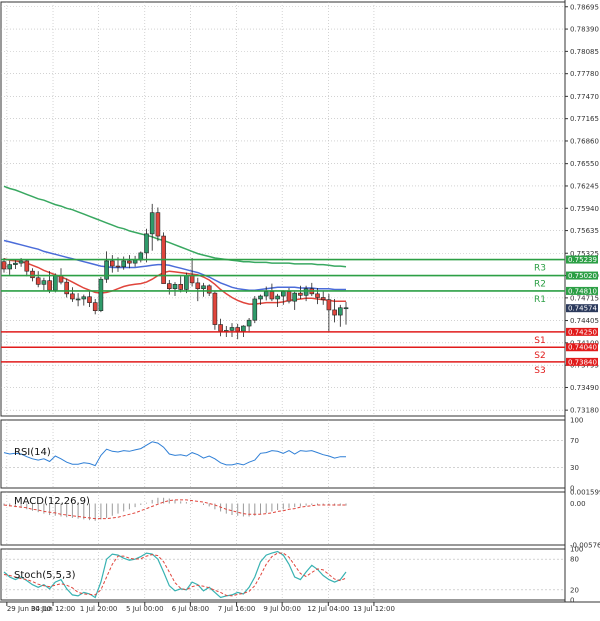 Image resolution: width=600 pixels, height=621 pixels. Describe the element at coordinates (584, 231) in the screenshot. I see `price-tick-label: 0.75635` at that location.